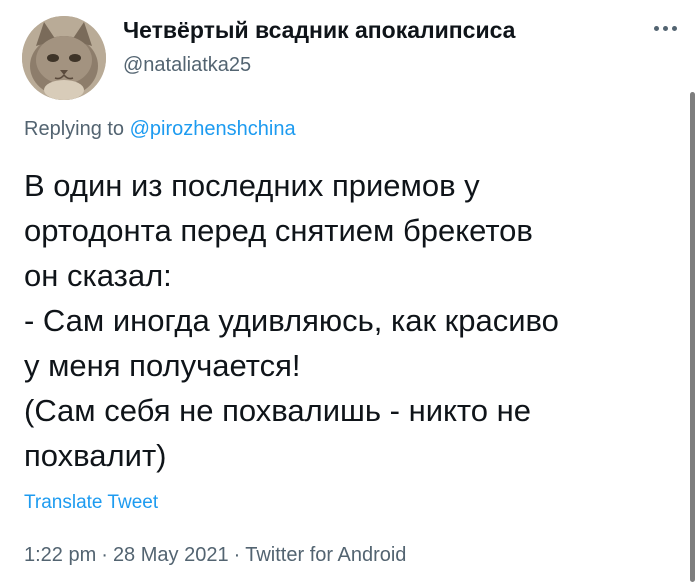 The image size is (700, 582). What do you see at coordinates (213, 129) in the screenshot?
I see `reply-to-handle-link: @pirozhenshchina` at bounding box center [213, 129].